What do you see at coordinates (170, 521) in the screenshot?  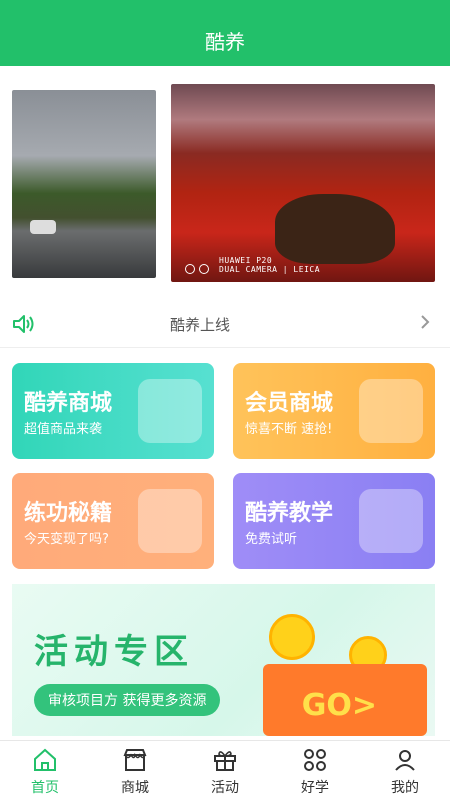 I see `money-bag-icon` at bounding box center [170, 521].